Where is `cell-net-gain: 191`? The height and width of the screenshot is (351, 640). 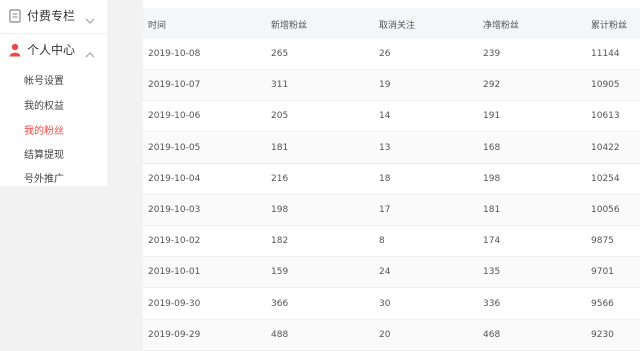 cell-net-gain: 191 is located at coordinates (492, 116).